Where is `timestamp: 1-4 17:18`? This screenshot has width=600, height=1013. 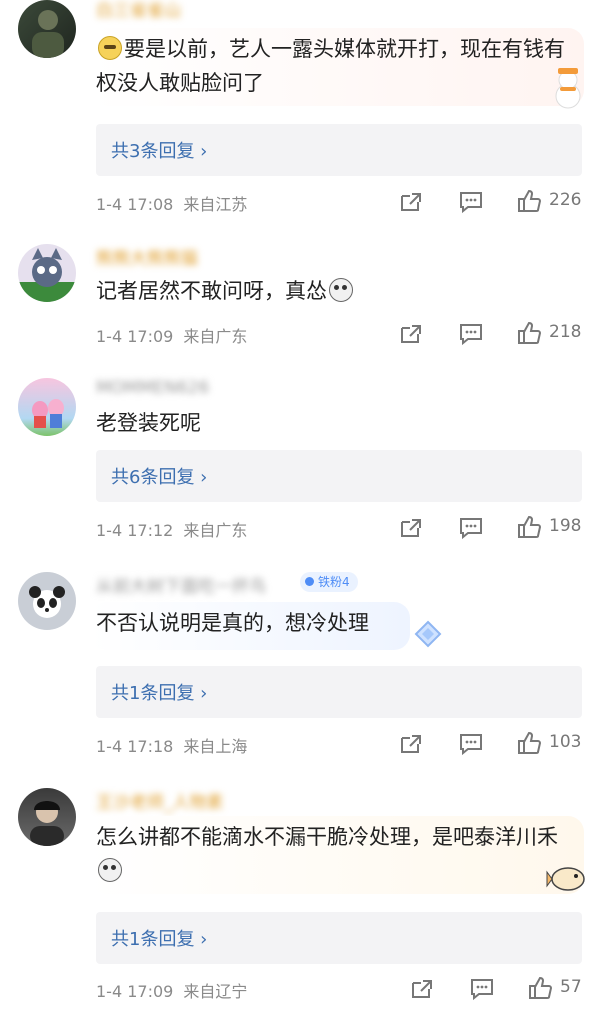
timestamp: 1-4 17:18 is located at coordinates (135, 746).